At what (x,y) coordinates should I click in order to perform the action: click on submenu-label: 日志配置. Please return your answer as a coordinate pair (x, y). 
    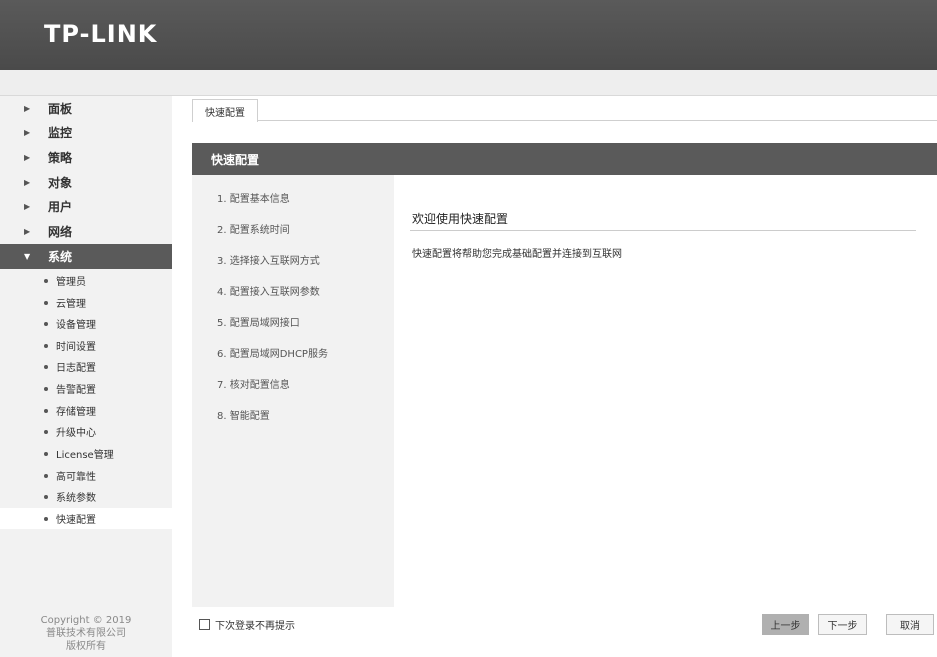
    Looking at the image, I should click on (76, 368).